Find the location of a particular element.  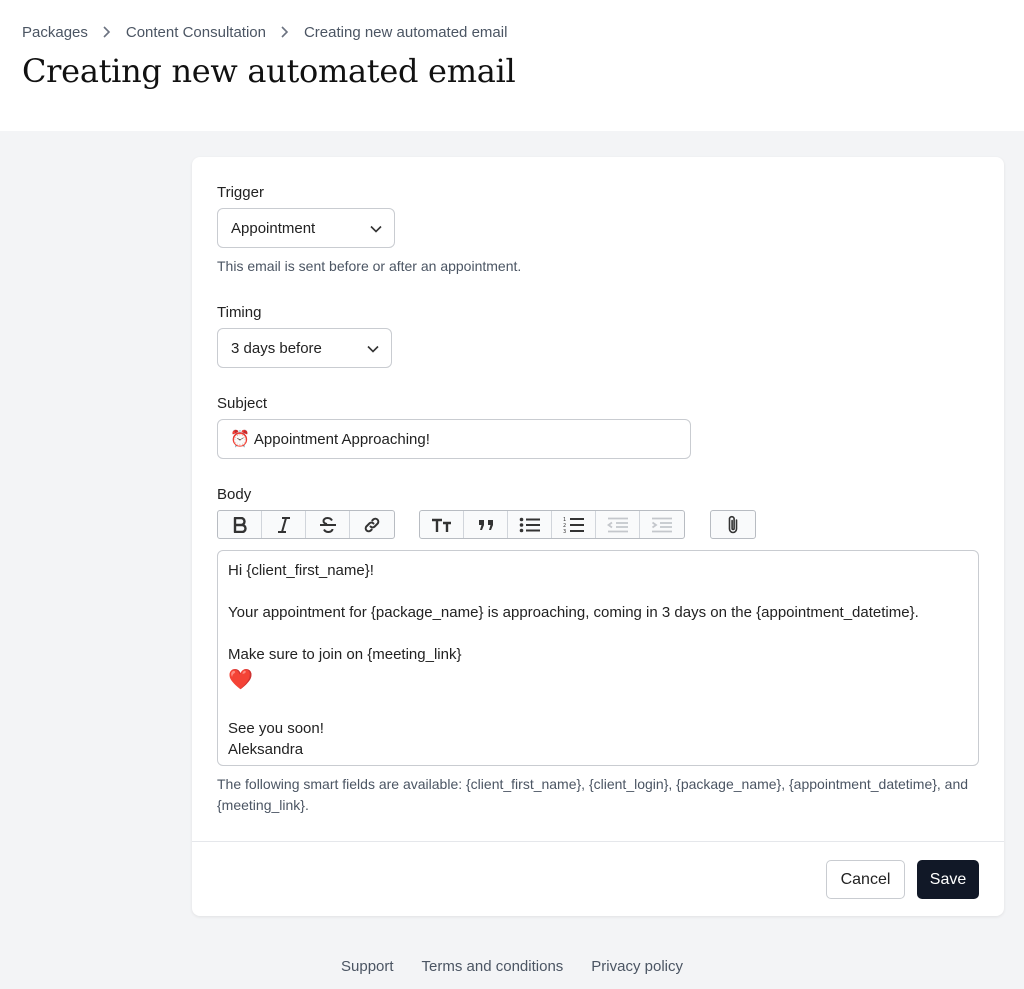

alarm-clock-icon: ⏰ is located at coordinates (240, 439).